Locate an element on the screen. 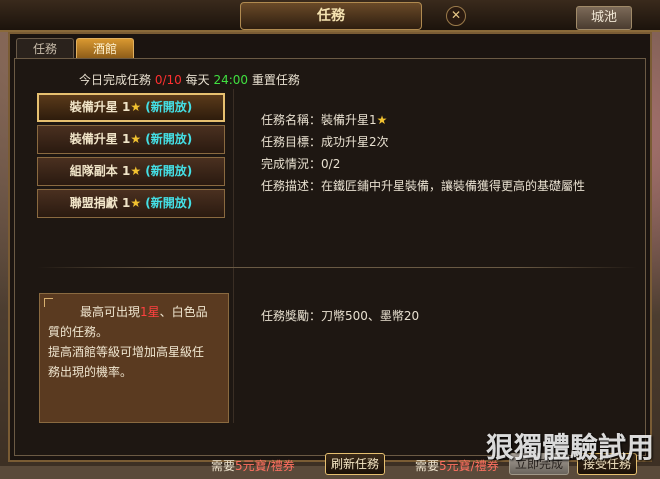 Image resolution: width=660 pixels, height=479 pixels. window-title: 任務 is located at coordinates (331, 16).